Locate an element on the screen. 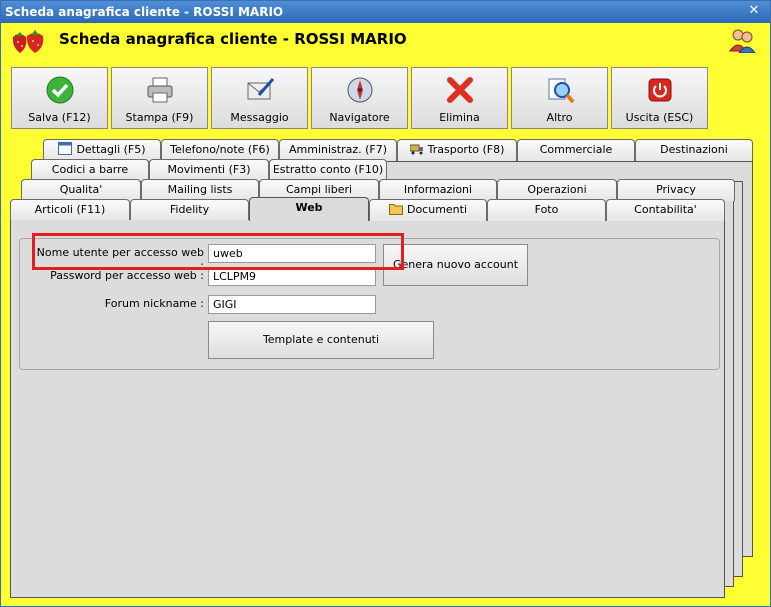 The width and height of the screenshot is (771, 607). navigator-label: Navigatore is located at coordinates (359, 117).